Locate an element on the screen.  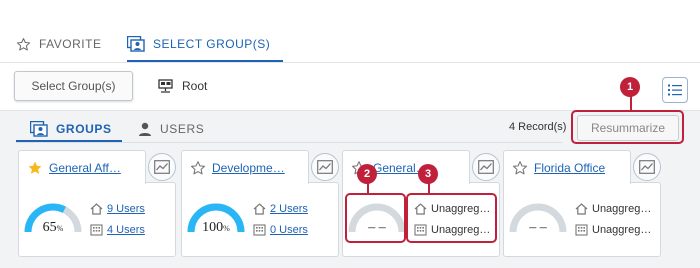
gauge-value: 100% is located at coordinates (216, 227).